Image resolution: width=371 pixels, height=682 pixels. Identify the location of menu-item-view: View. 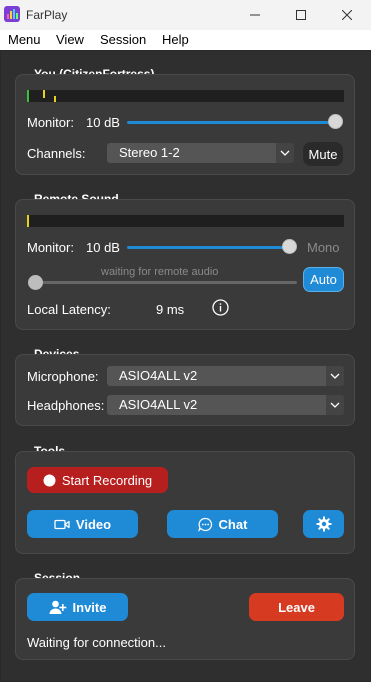
(70, 39).